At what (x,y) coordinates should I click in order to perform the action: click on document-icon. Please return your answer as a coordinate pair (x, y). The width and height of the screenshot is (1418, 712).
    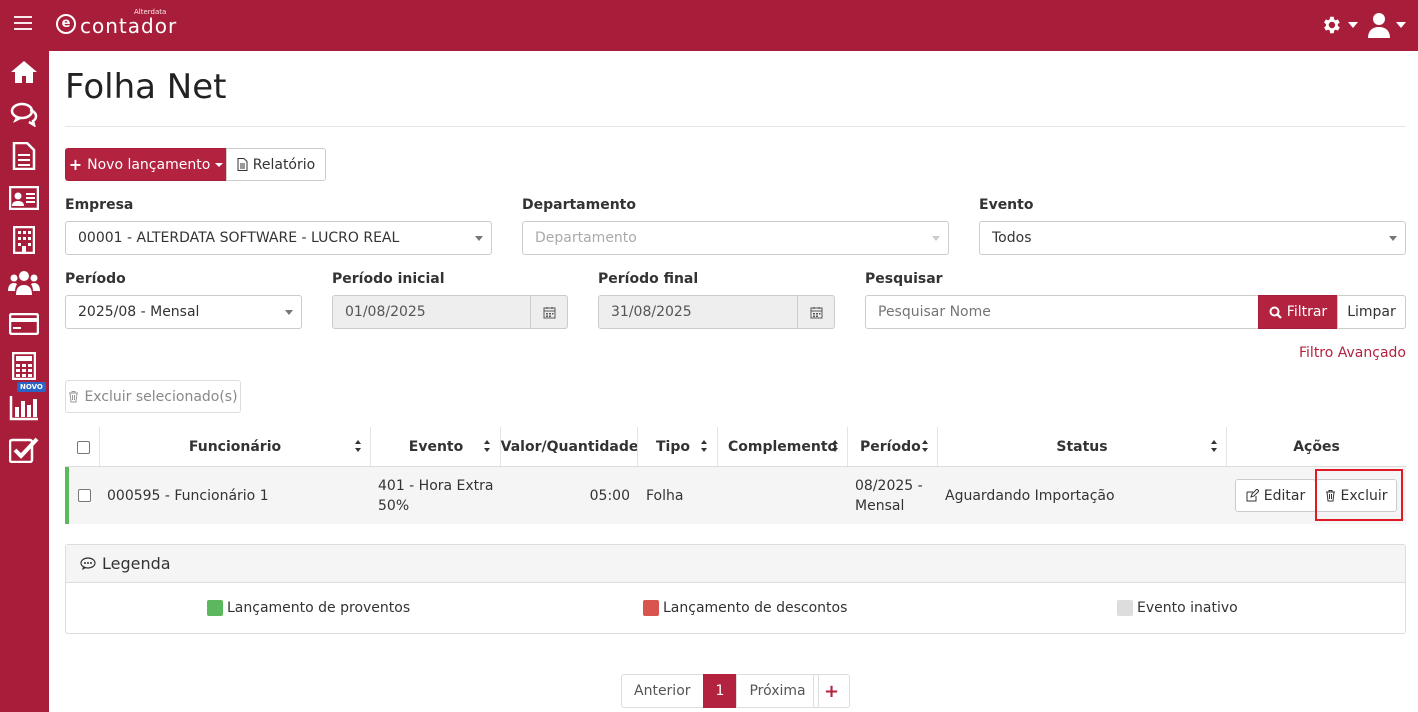
    Looking at the image, I should click on (24, 156).